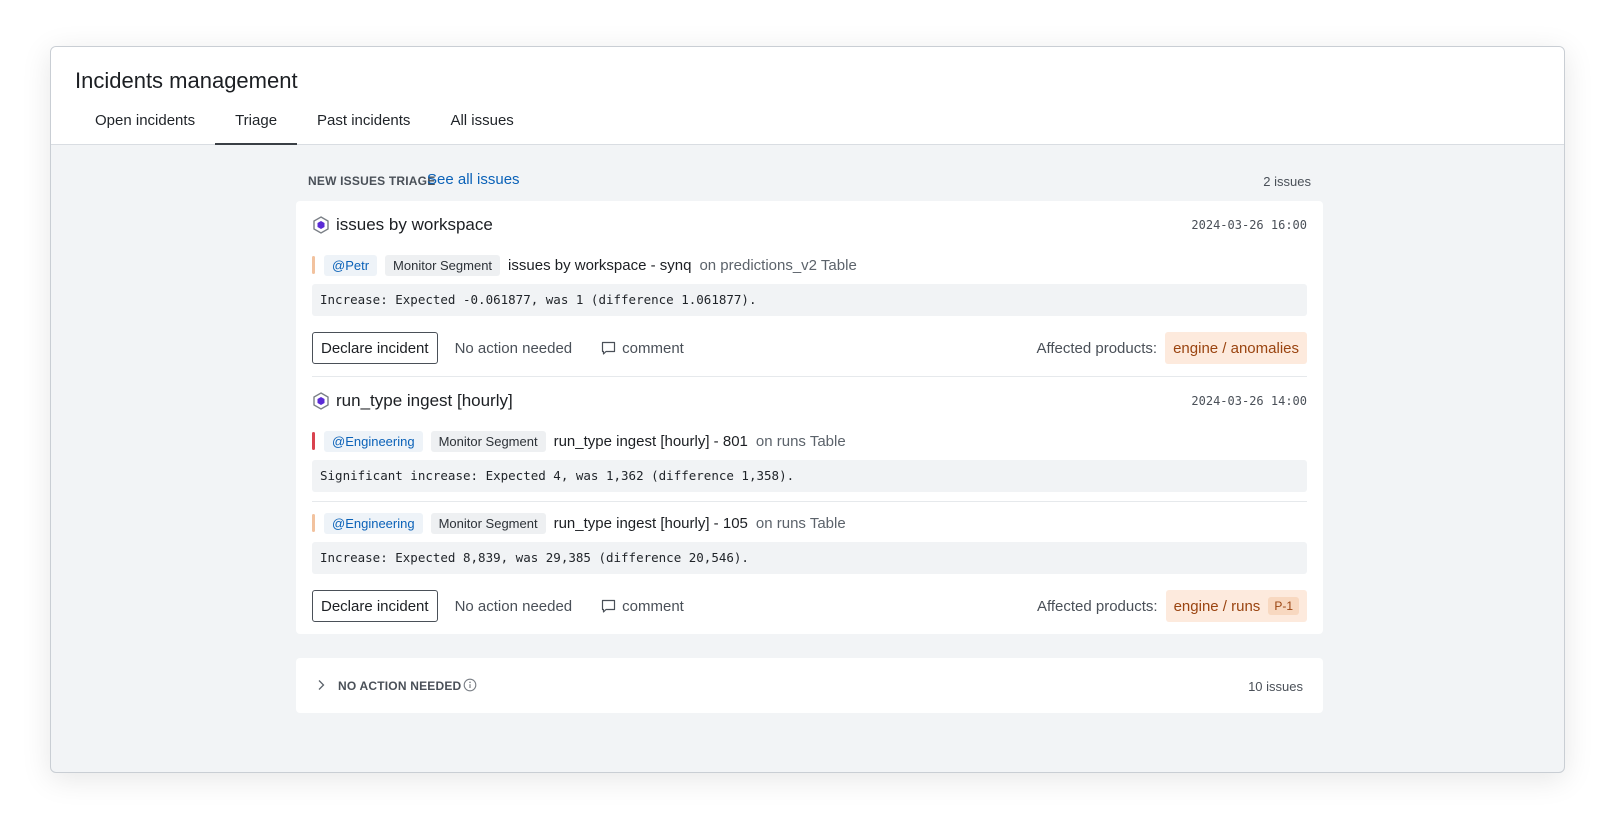 The height and width of the screenshot is (827, 1614). What do you see at coordinates (145, 128) in the screenshot?
I see `tab-open-incidents: Open incidents` at bounding box center [145, 128].